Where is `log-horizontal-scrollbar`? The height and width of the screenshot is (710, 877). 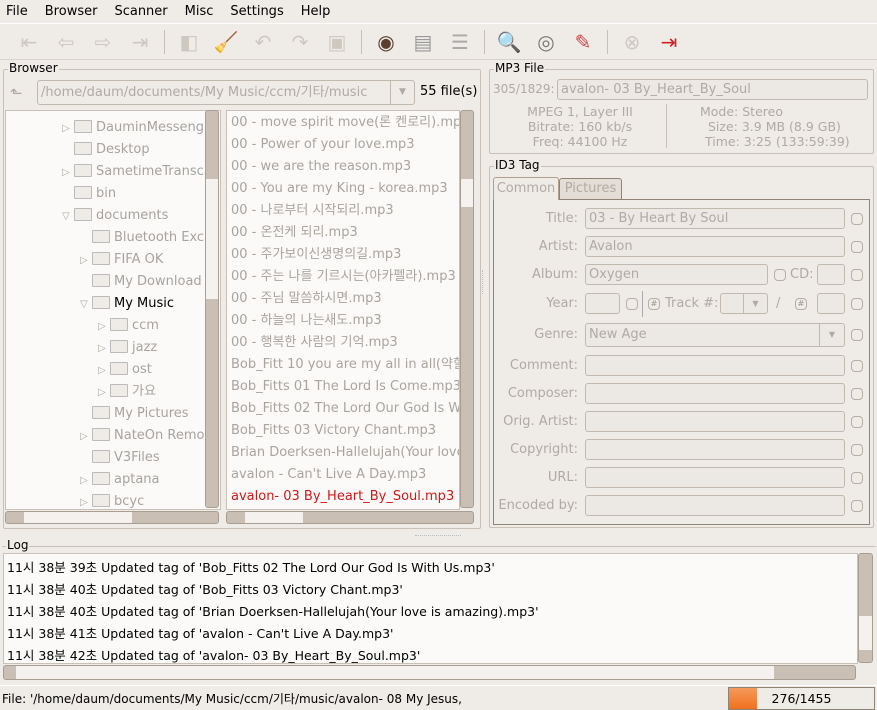
log-horizontal-scrollbar is located at coordinates (429, 672).